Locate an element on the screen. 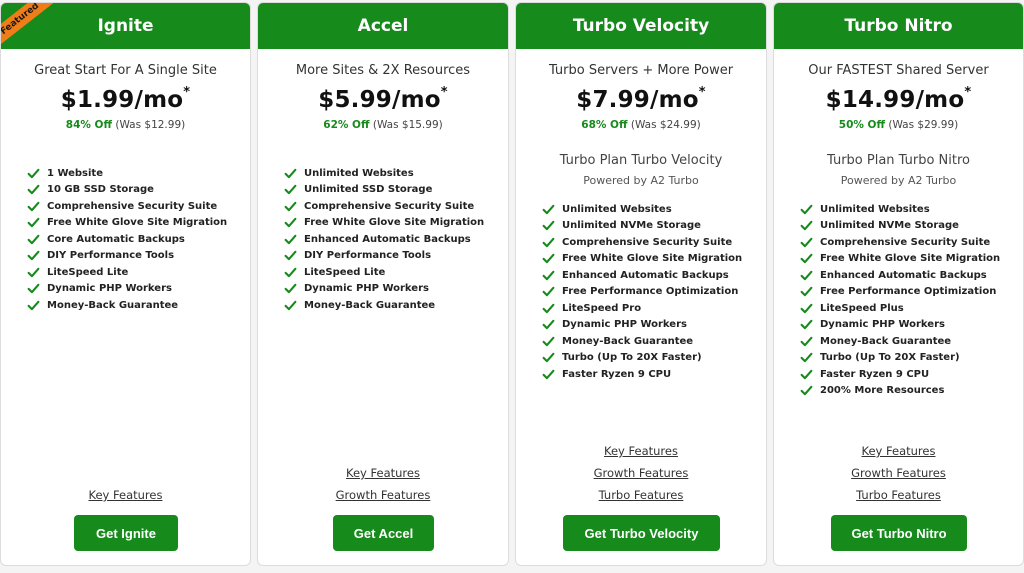 The height and width of the screenshot is (573, 1024). feature-links: Key Features Growth Features is located at coordinates (383, 484).